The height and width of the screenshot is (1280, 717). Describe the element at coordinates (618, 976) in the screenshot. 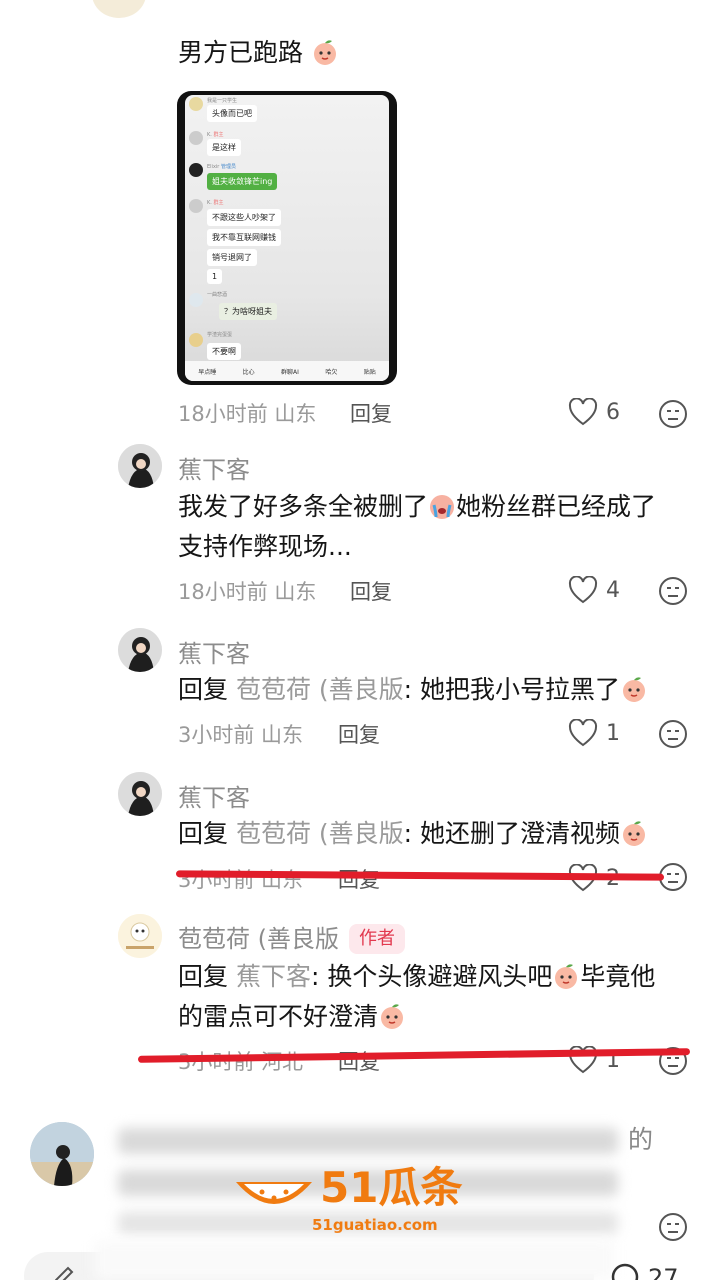

I see `comment-text-part: 毕竟他` at that location.